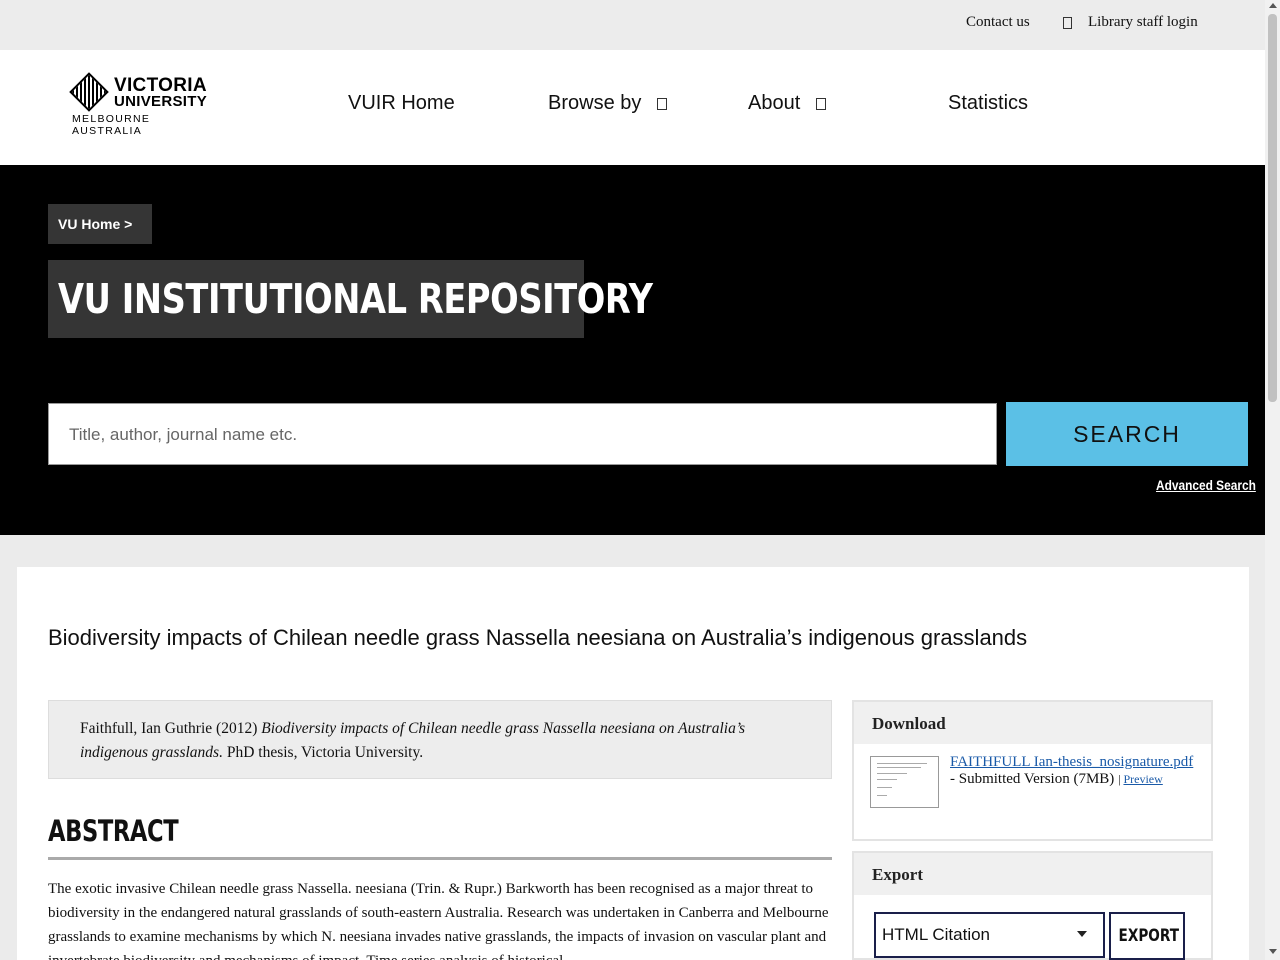 Image resolution: width=1280 pixels, height=960 pixels. Describe the element at coordinates (323, 752) in the screenshot. I see `citation-tail: PhD thesis, Victoria University.` at that location.